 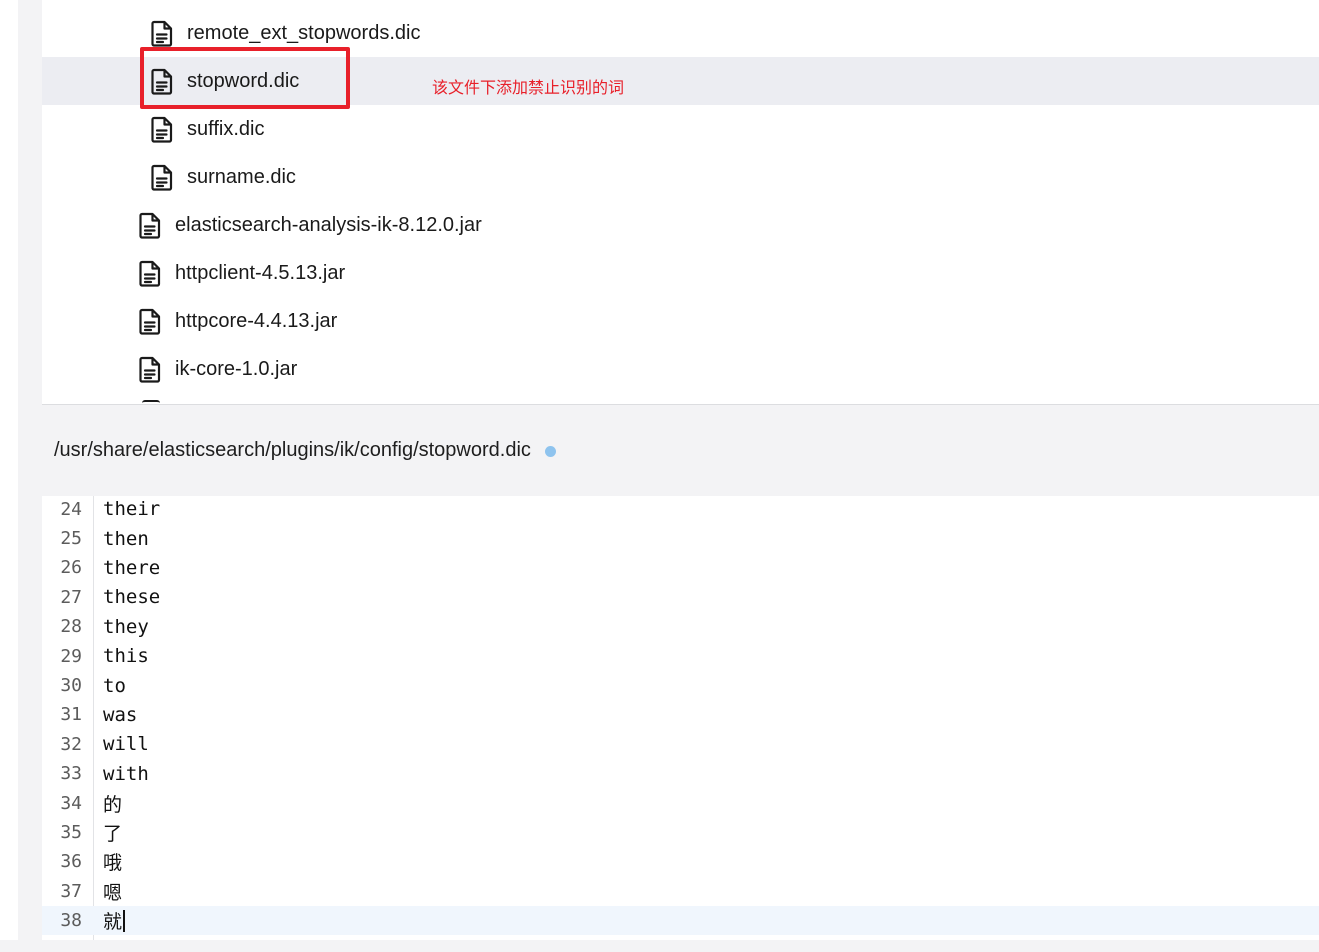 I want to click on line-number: 29, so click(x=71, y=656).